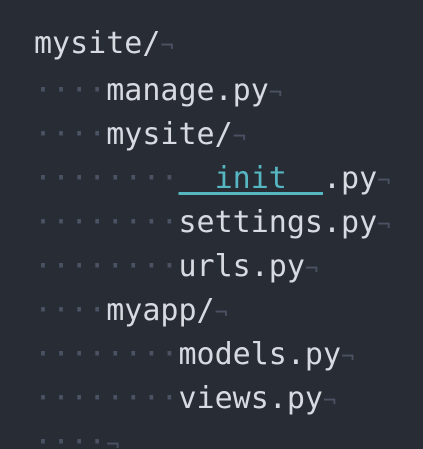 This screenshot has width=423, height=449. What do you see at coordinates (187, 90) in the screenshot?
I see `line-text: manage.py` at bounding box center [187, 90].